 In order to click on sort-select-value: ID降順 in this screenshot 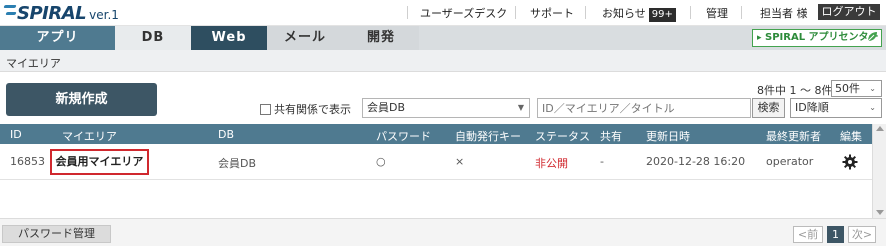, I will do `click(812, 107)`.